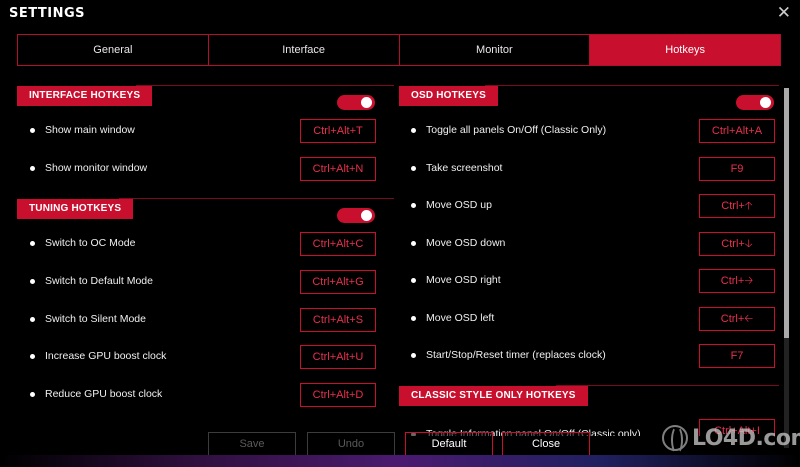 The image size is (800, 467). What do you see at coordinates (459, 205) in the screenshot?
I see `hotkey-label-text: Move OSD up` at bounding box center [459, 205].